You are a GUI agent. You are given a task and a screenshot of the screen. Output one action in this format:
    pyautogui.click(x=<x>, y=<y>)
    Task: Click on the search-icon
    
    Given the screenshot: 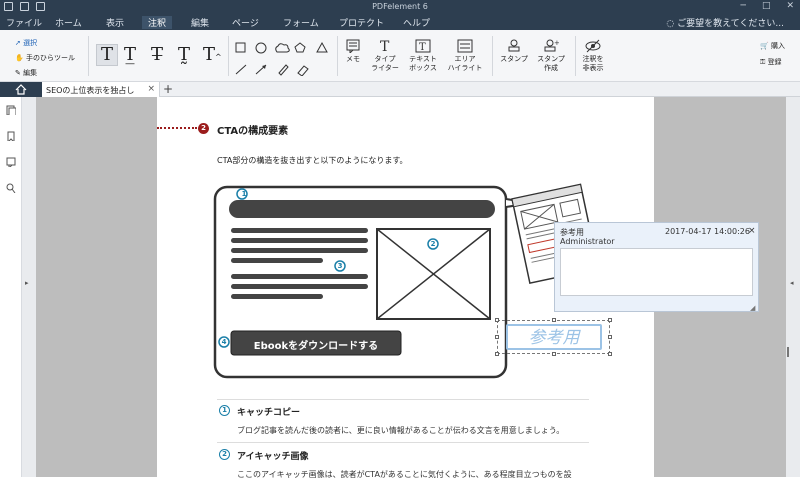 What is the action you would take?
    pyautogui.click(x=11, y=188)
    